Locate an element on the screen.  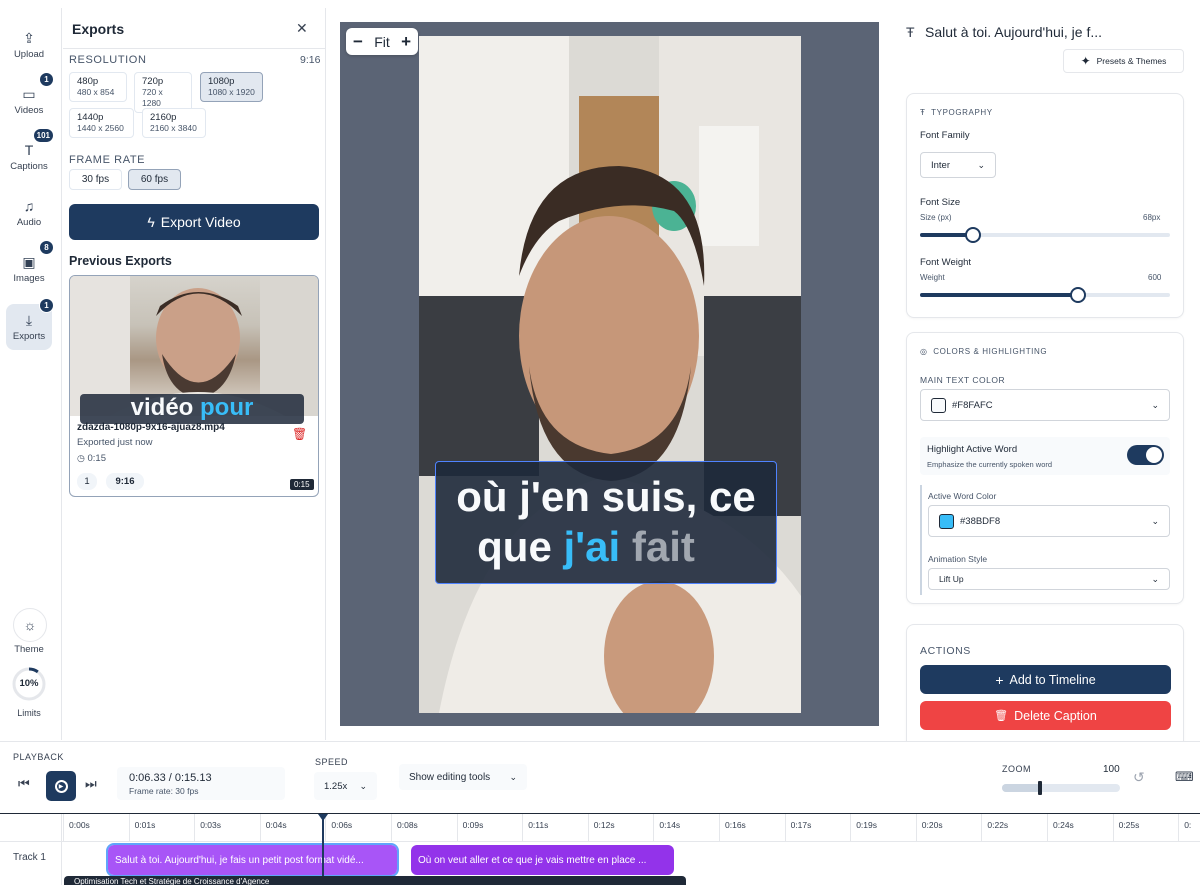
skip-back-button: ⏮ is located at coordinates (24, 784).